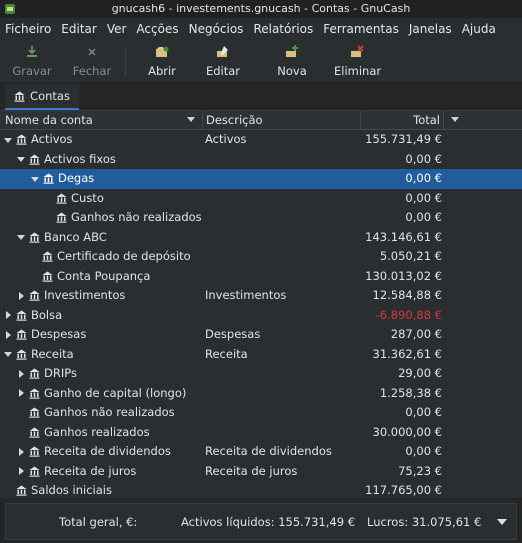 This screenshot has width=522, height=543. What do you see at coordinates (42, 97) in the screenshot?
I see `tab-contas: Contas` at bounding box center [42, 97].